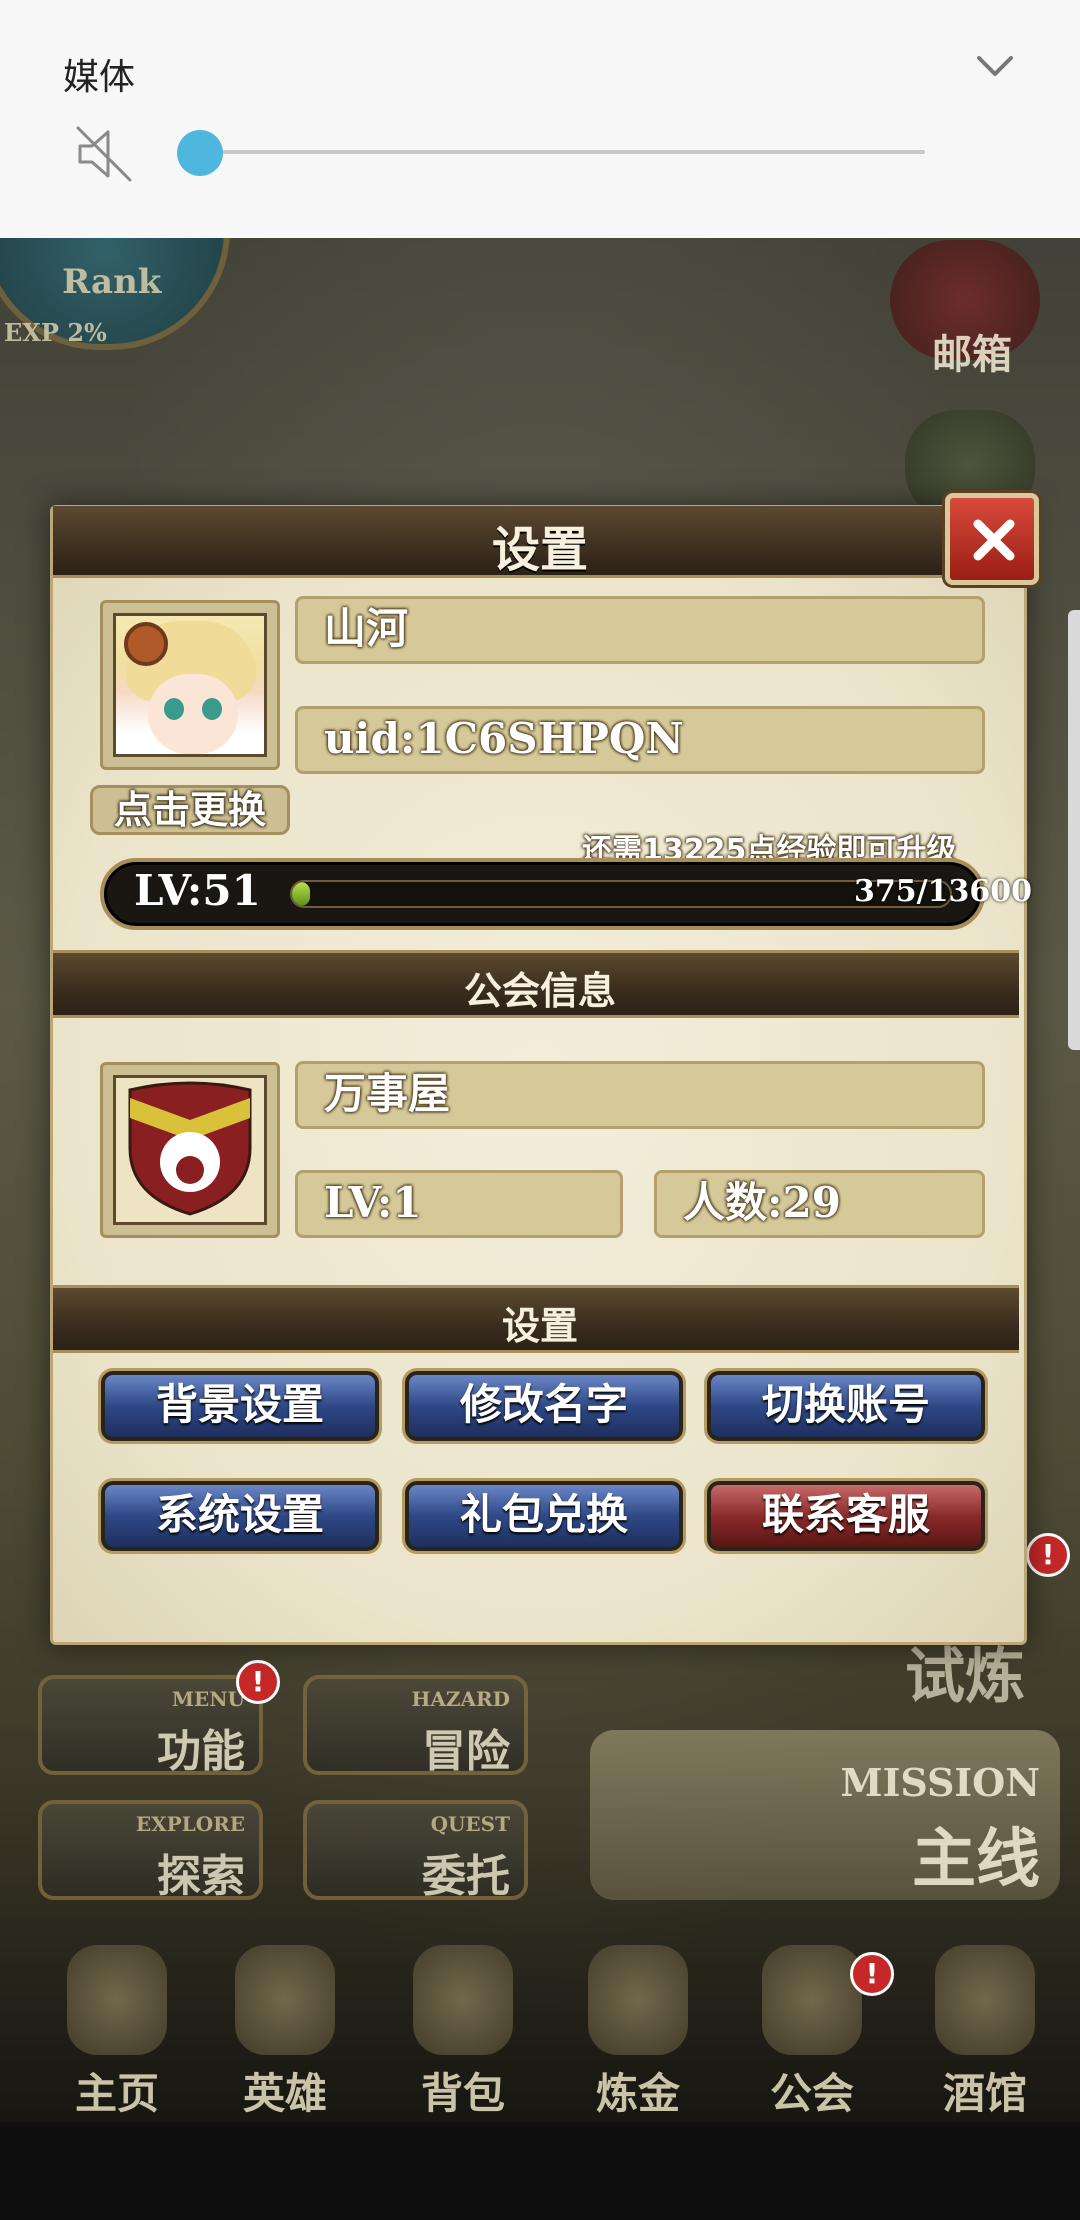  I want to click on close-icon, so click(994, 540).